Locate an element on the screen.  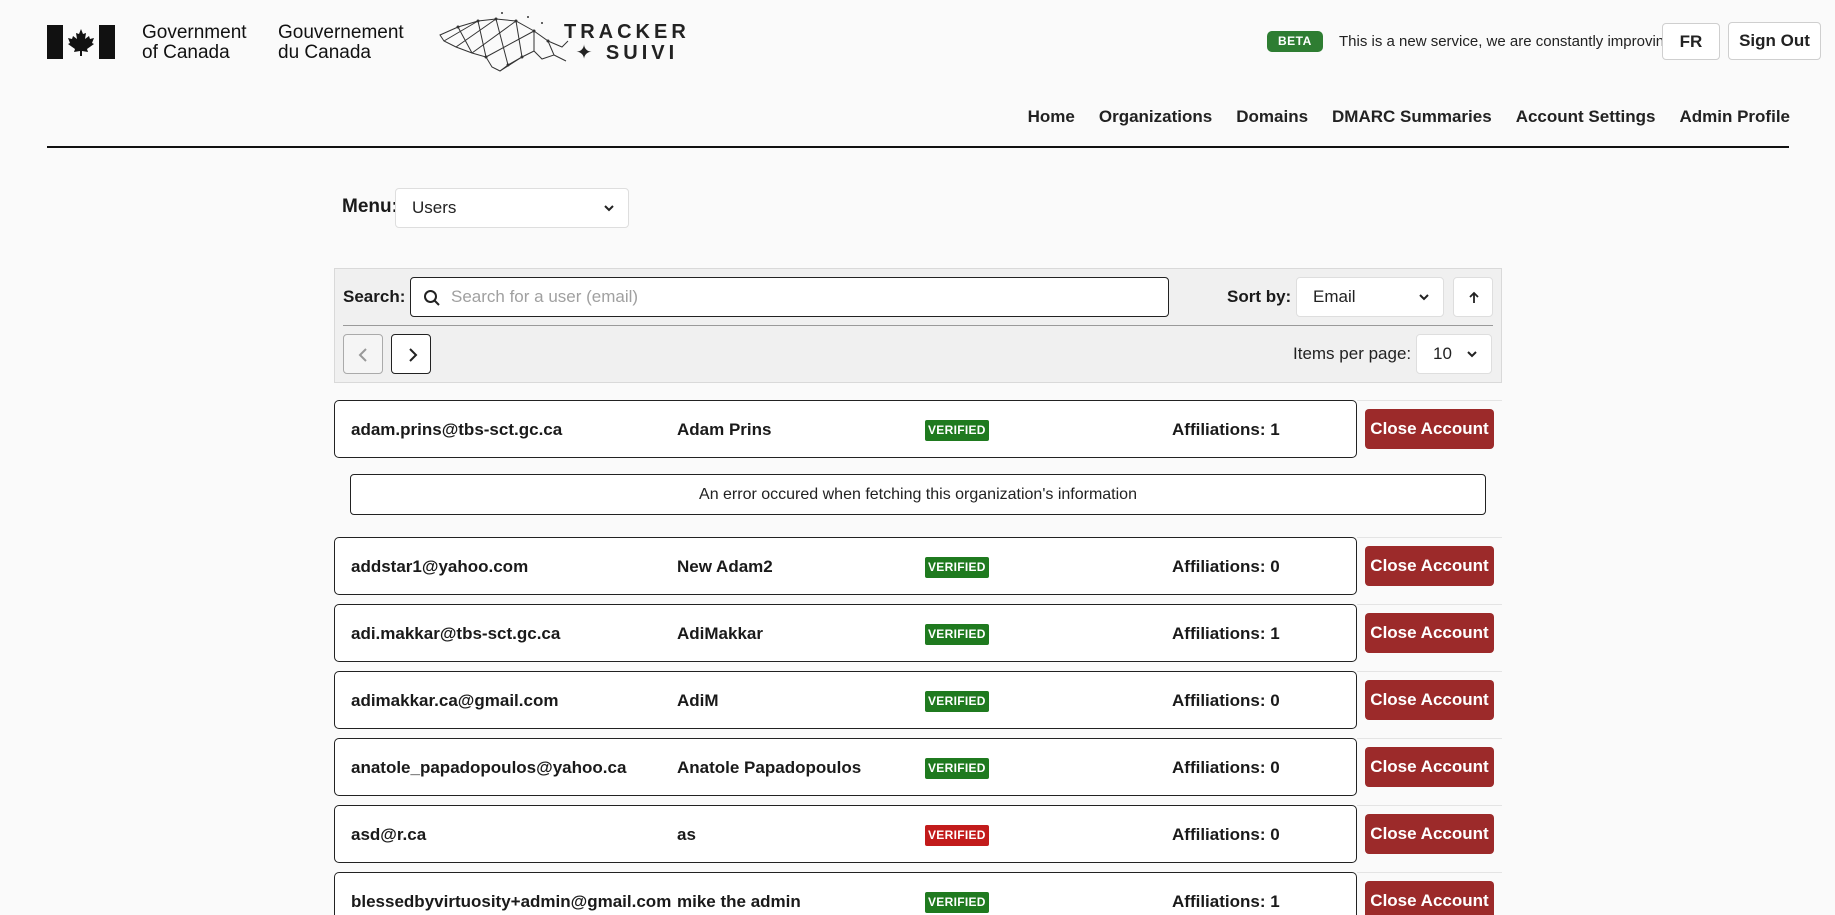
user-display-name: mike the admin is located at coordinates (739, 901).